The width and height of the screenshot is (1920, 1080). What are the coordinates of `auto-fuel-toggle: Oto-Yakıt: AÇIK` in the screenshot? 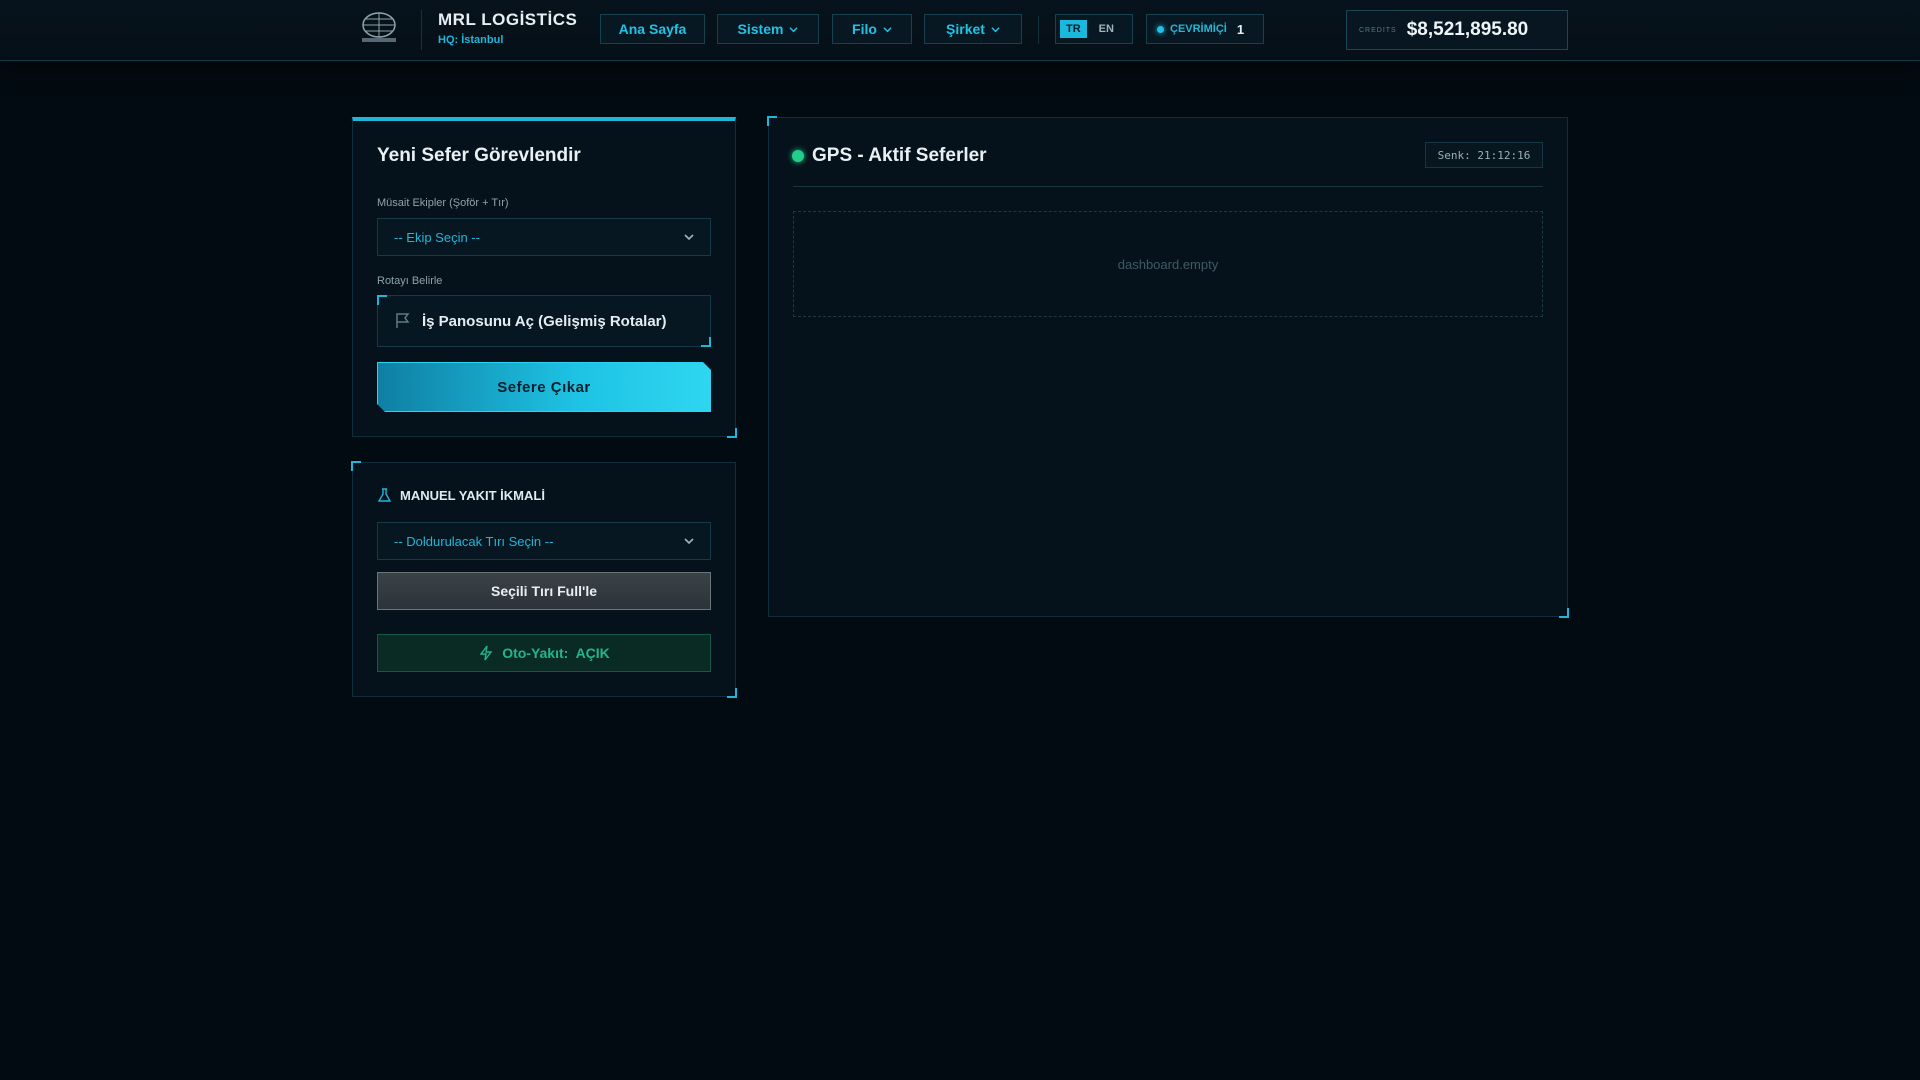 It's located at (544, 653).